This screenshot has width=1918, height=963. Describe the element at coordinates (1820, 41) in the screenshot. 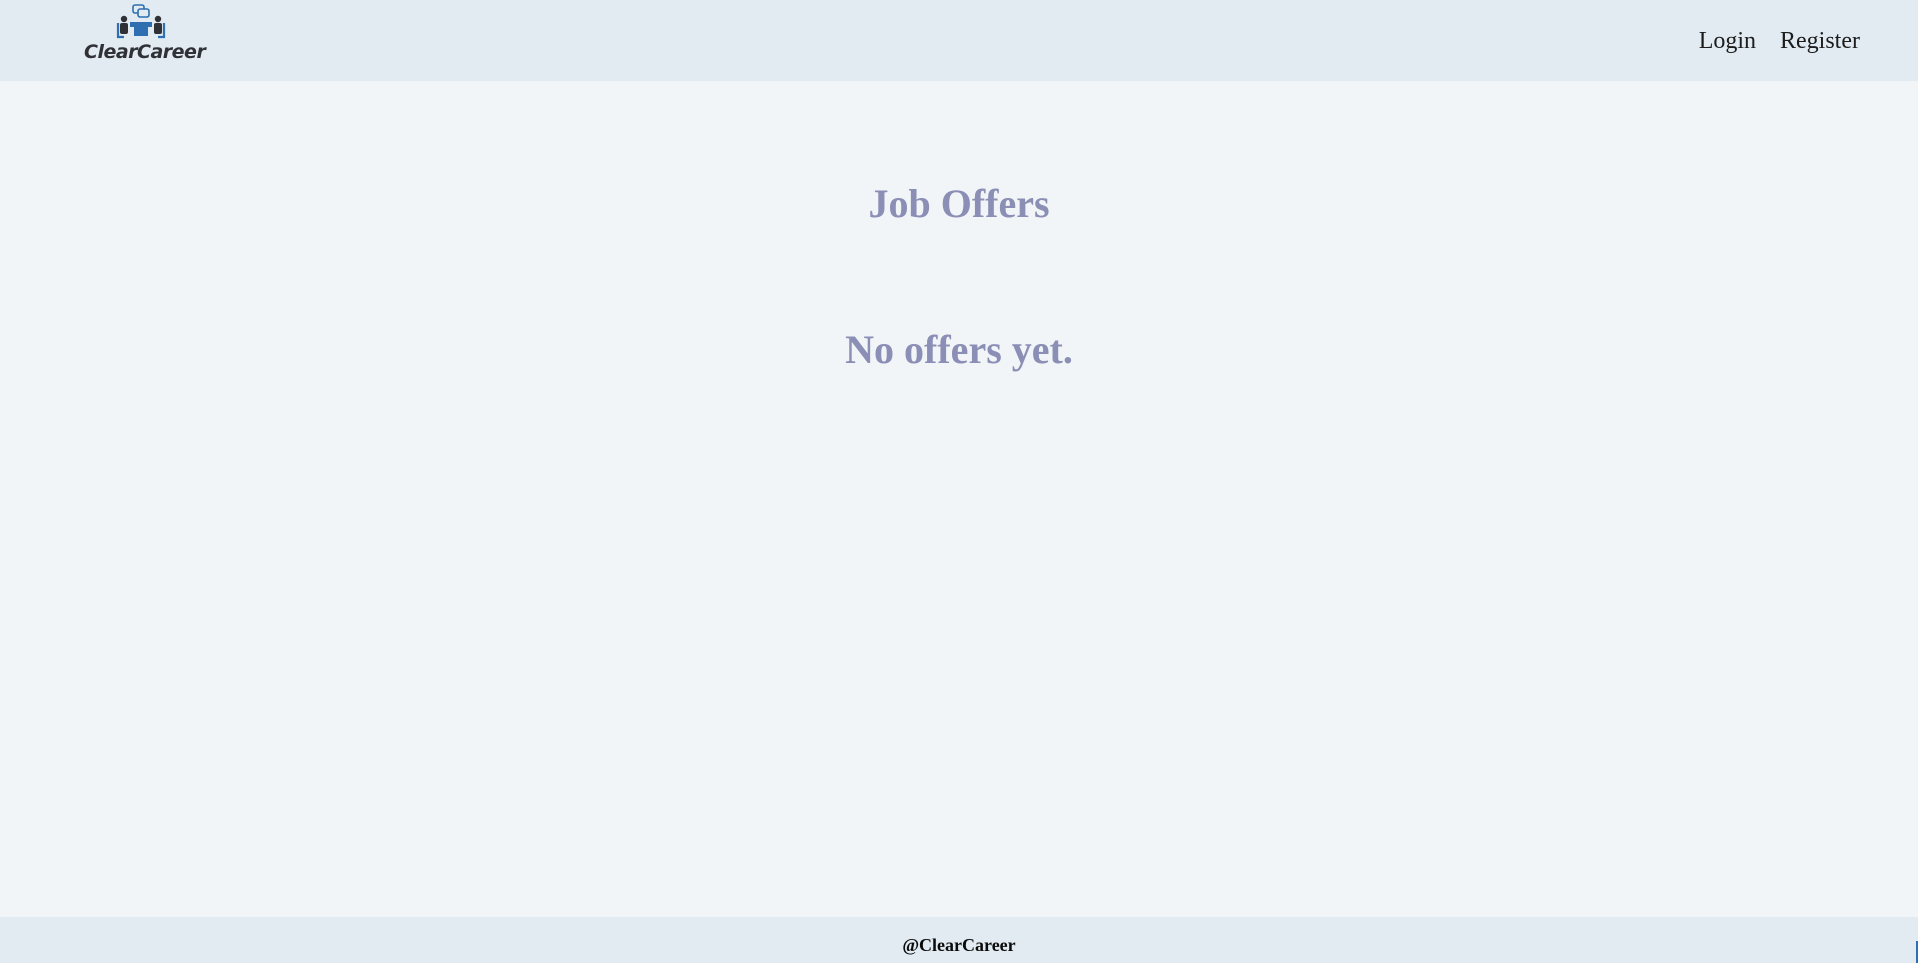

I see `register-link: Register` at that location.